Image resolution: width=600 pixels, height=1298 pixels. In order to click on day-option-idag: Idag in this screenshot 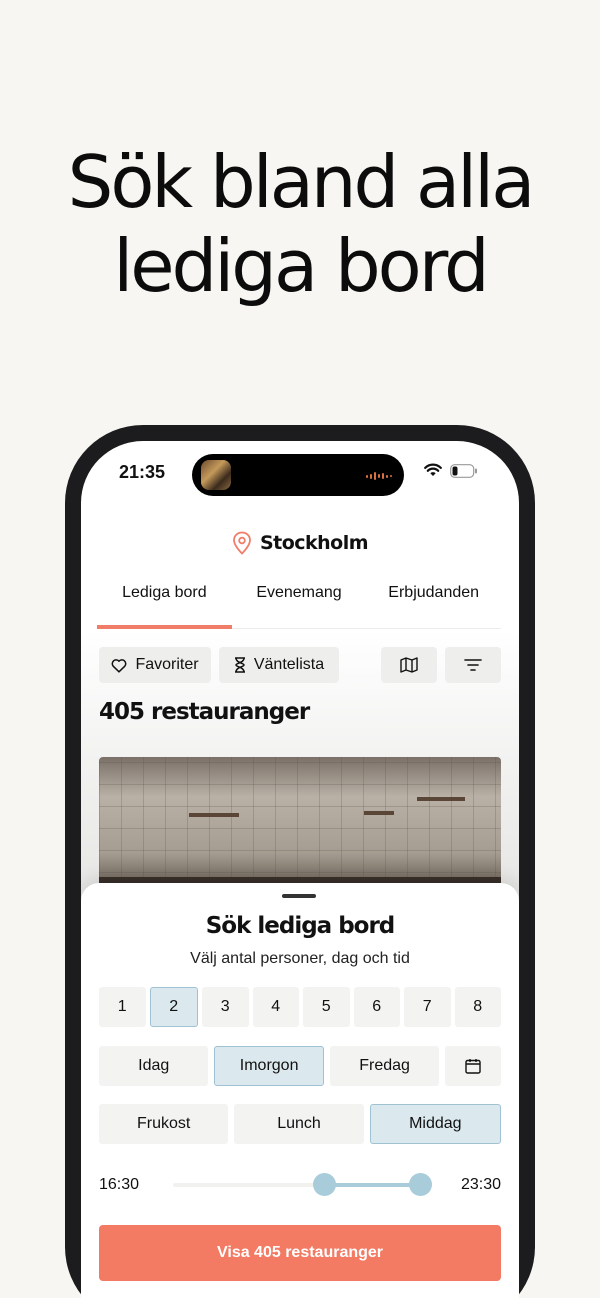, I will do `click(154, 1066)`.